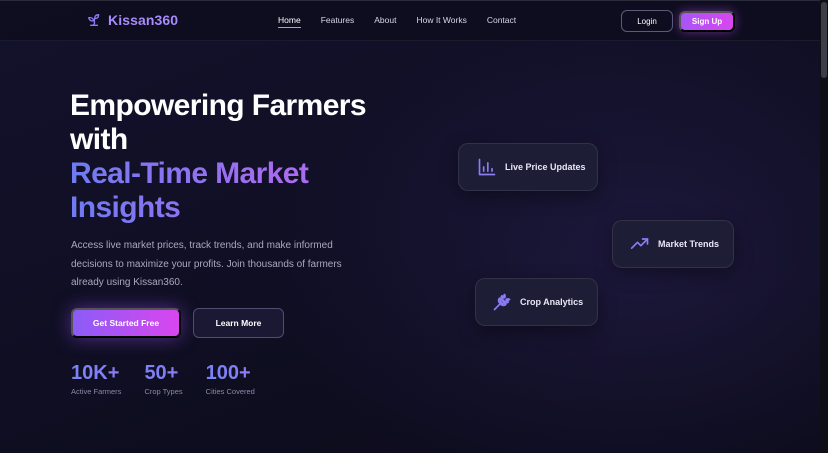 This screenshot has width=828, height=453. I want to click on nav-link-about: About, so click(385, 20).